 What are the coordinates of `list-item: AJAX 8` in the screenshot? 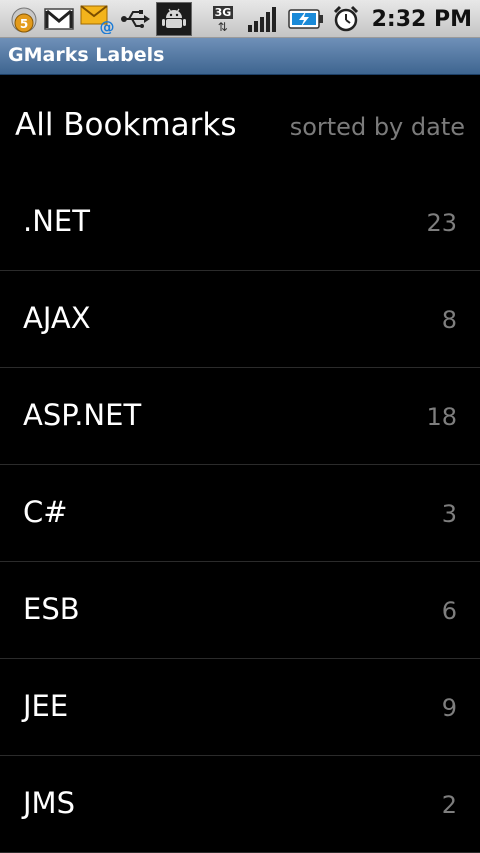 It's located at (240, 319).